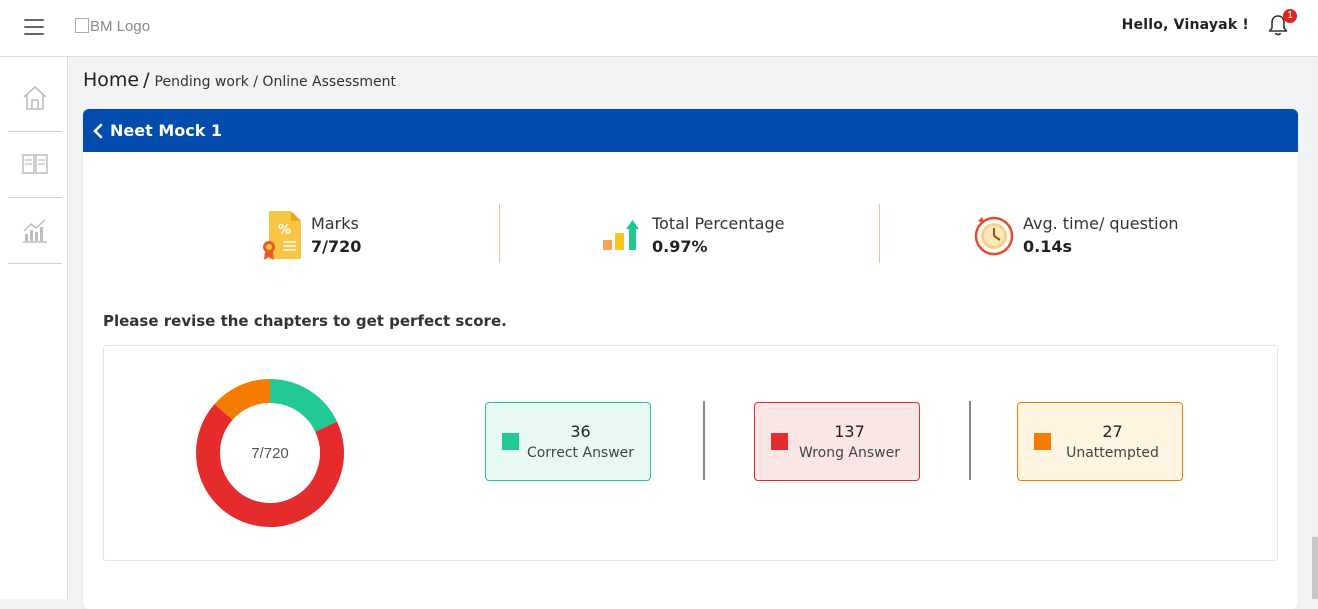  I want to click on sidebar-item-analytics, so click(35, 230).